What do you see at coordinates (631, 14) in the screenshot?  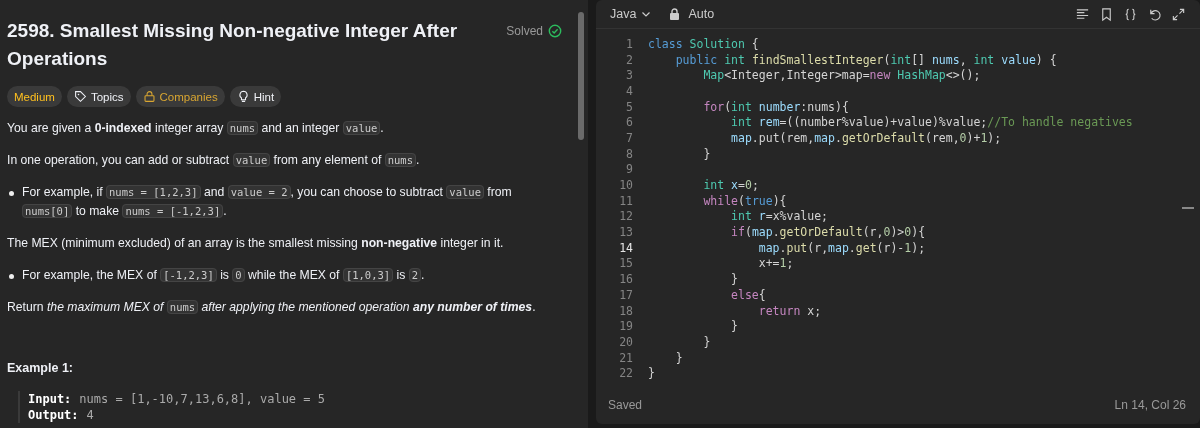 I see `language-dropdown: Java` at bounding box center [631, 14].